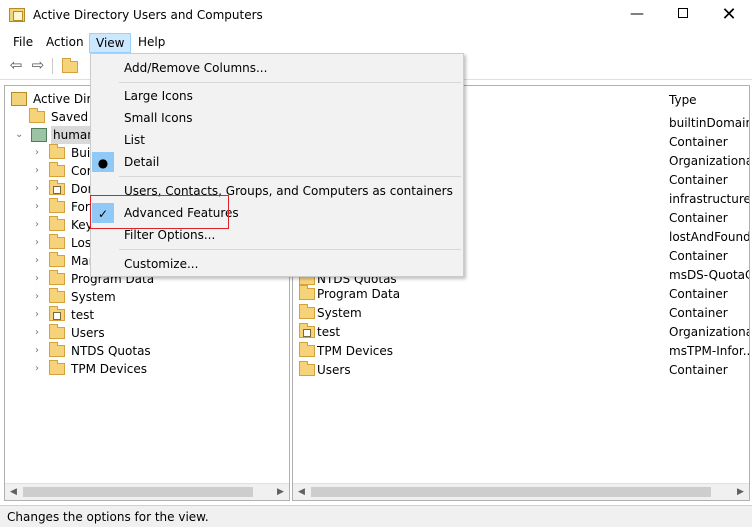 The image size is (752, 527). Describe the element at coordinates (709, 100) in the screenshot. I see `column-header-type: Type` at that location.